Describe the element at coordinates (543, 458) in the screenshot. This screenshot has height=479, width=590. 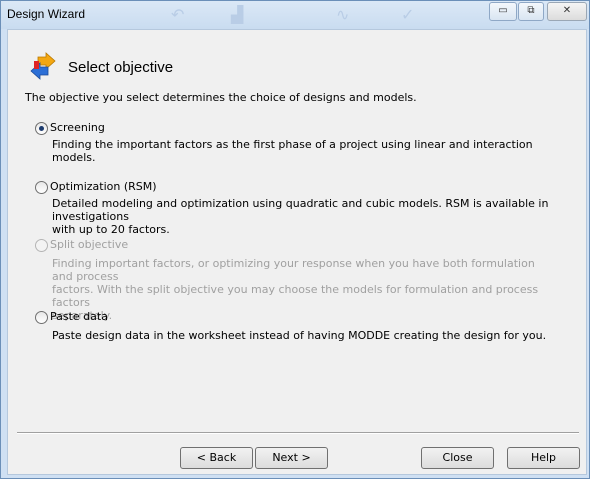
I see `help-button: Help` at that location.